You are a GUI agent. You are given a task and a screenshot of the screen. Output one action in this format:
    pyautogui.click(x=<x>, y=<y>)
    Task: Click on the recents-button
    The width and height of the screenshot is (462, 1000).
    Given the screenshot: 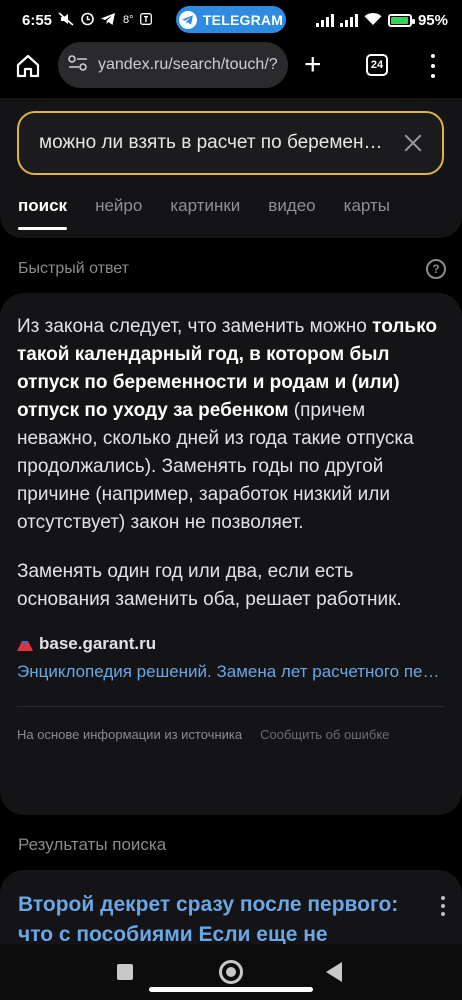 What is the action you would take?
    pyautogui.click(x=125, y=972)
    